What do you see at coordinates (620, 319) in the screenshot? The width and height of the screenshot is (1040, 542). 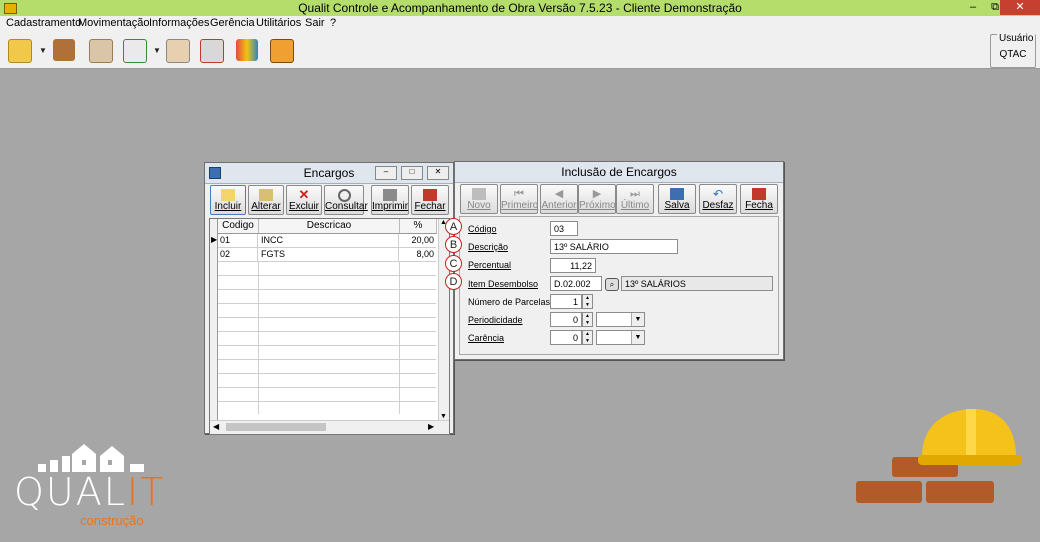 I see `periodicidade-select: ▼` at bounding box center [620, 319].